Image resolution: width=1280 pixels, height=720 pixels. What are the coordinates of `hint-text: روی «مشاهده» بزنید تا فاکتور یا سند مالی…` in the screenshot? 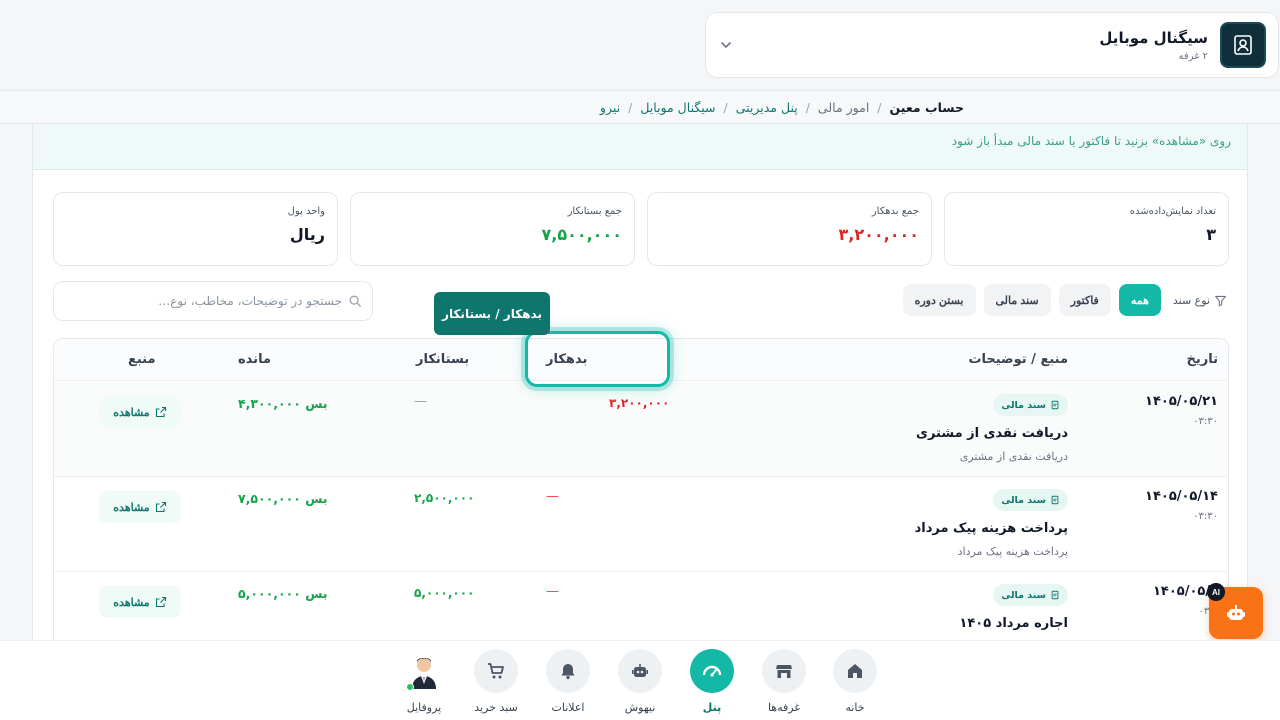 It's located at (1091, 141).